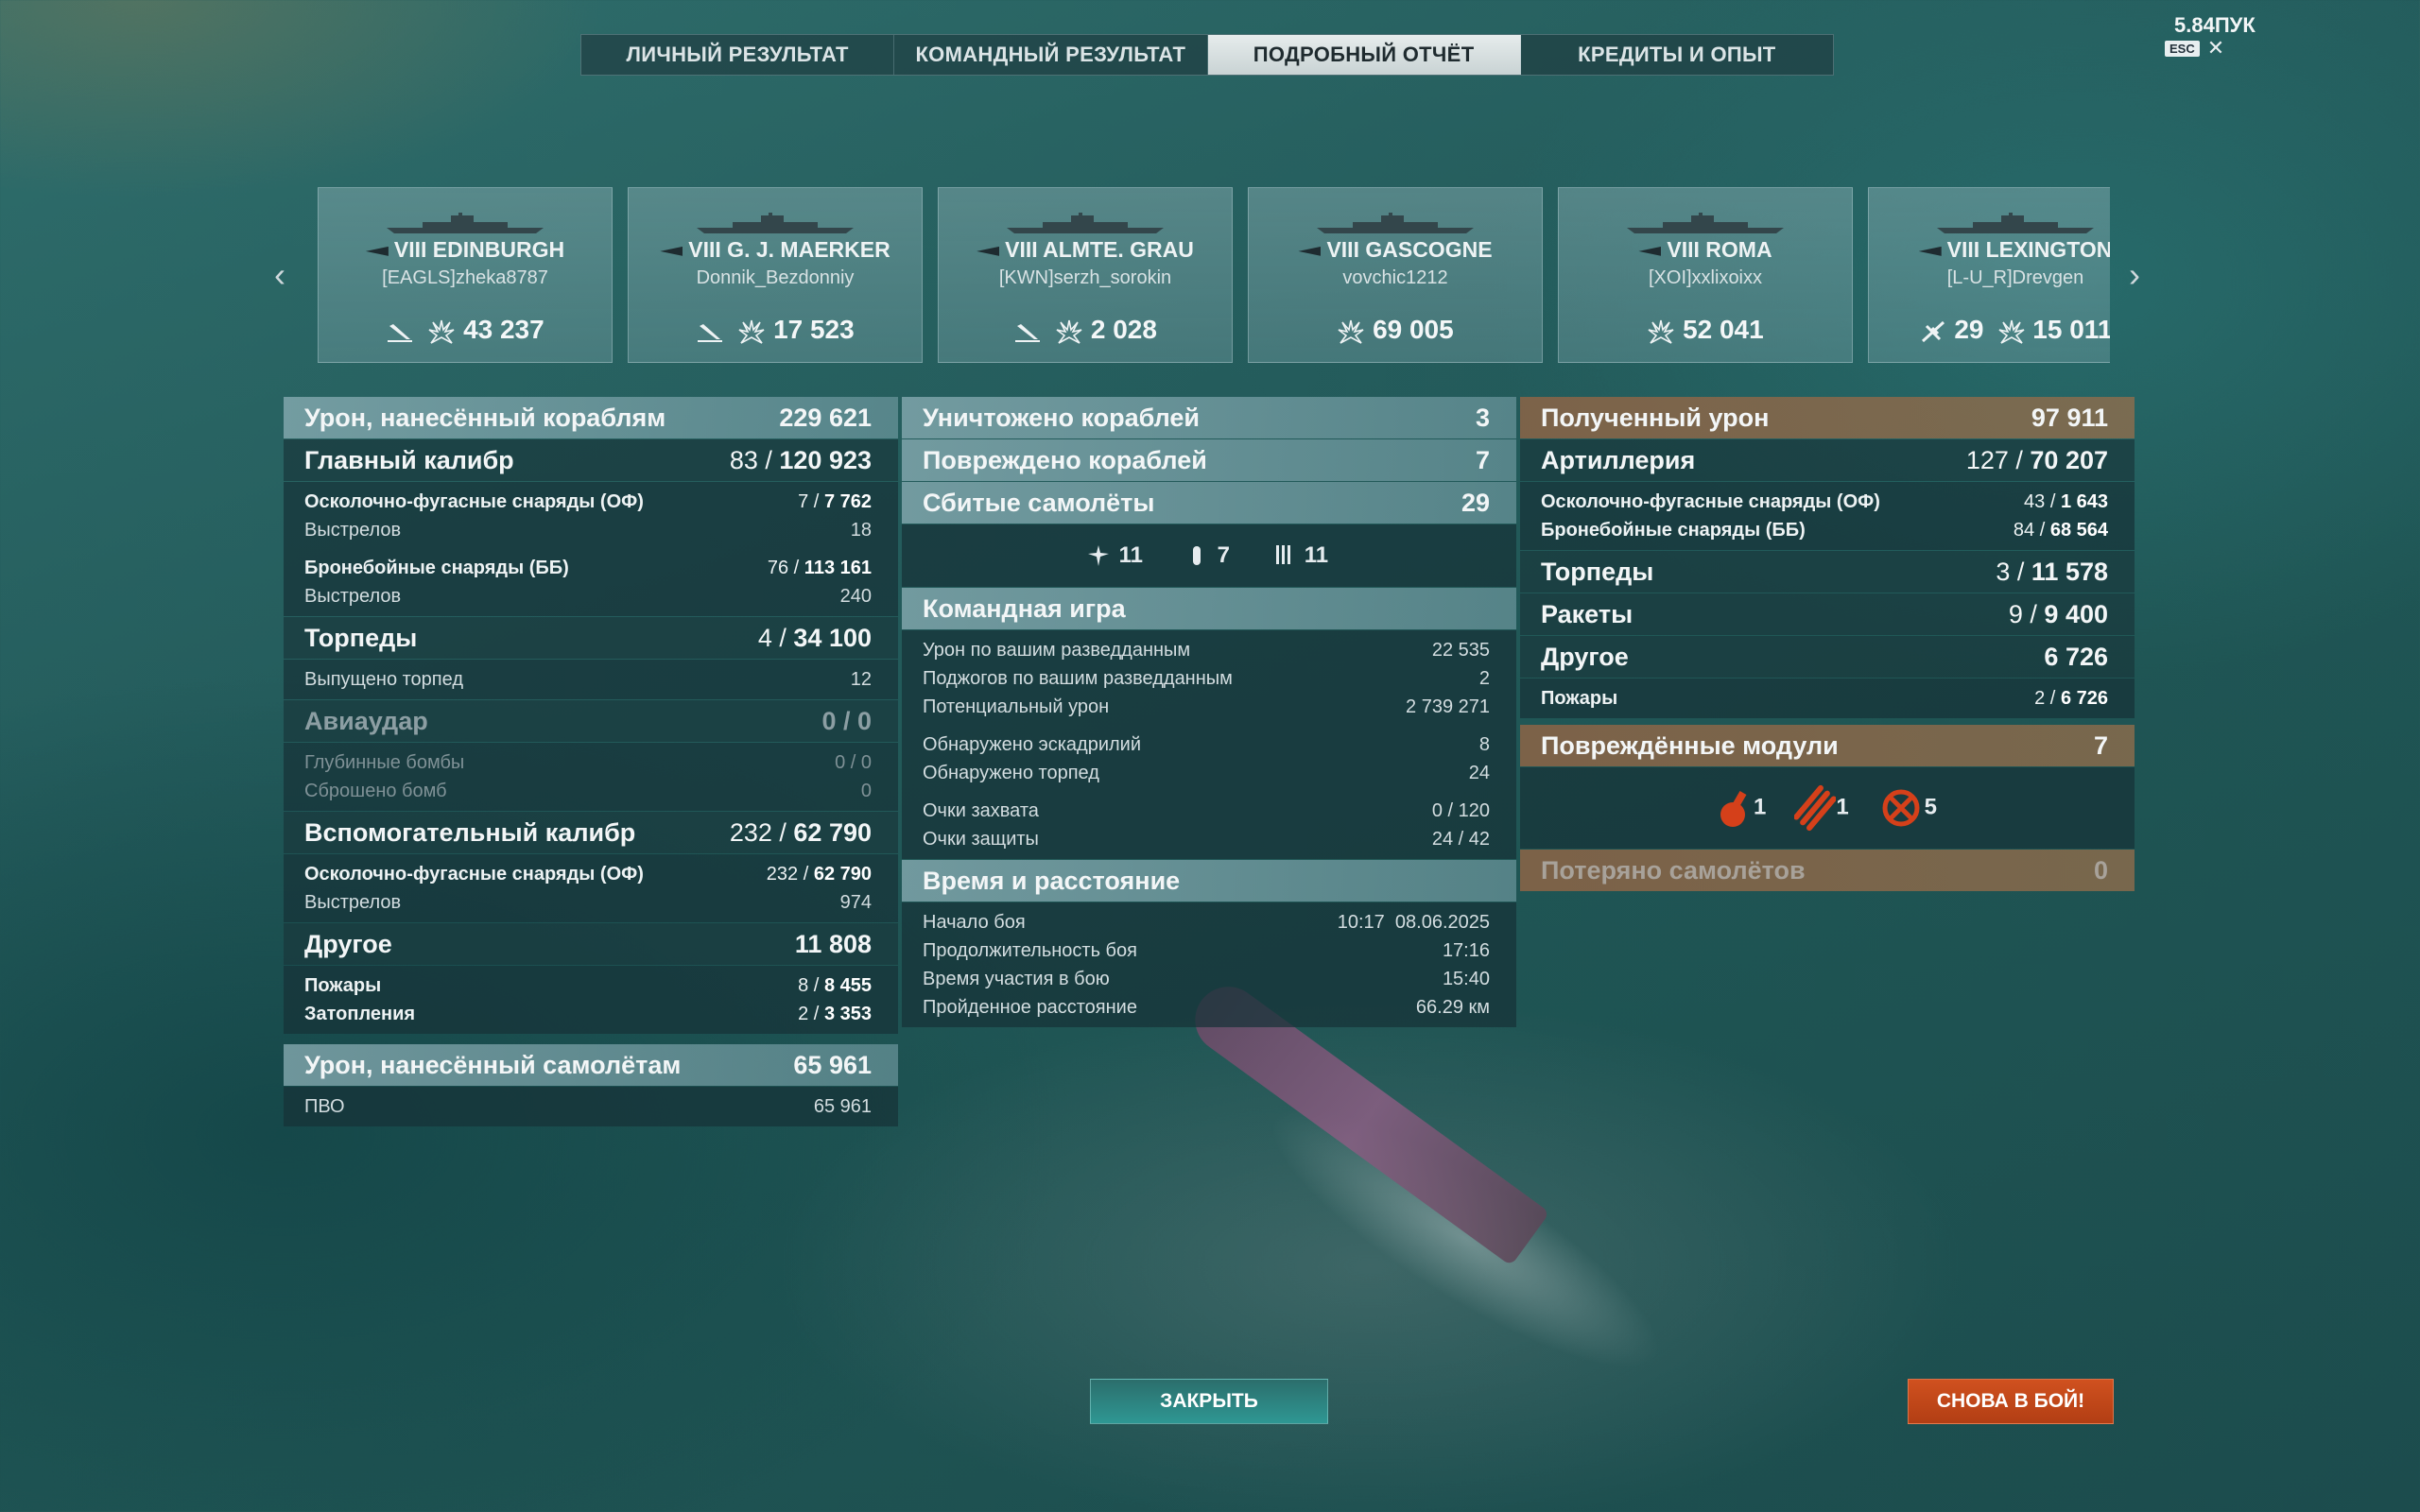 Image resolution: width=2420 pixels, height=1512 pixels. I want to click on planes-shot-down-row: Сбитые самолёты 29, so click(1209, 503).